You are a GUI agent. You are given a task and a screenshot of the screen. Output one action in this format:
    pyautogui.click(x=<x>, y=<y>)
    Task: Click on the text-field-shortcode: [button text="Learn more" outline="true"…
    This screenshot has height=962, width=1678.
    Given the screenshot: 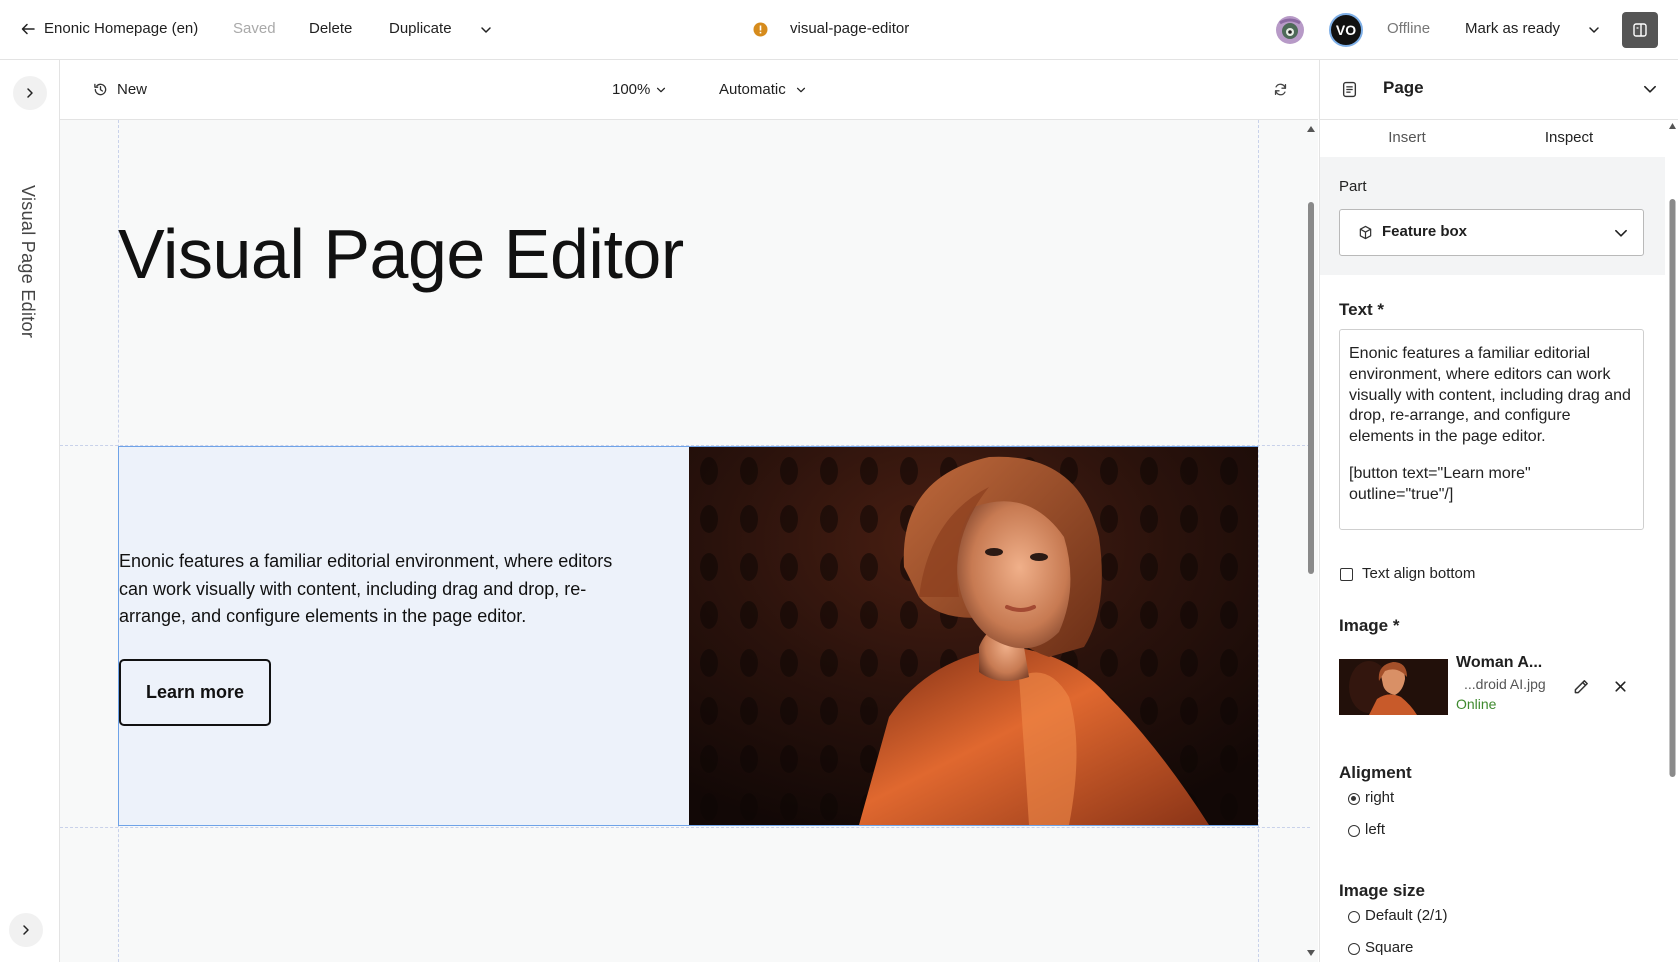 What is the action you would take?
    pyautogui.click(x=1440, y=483)
    